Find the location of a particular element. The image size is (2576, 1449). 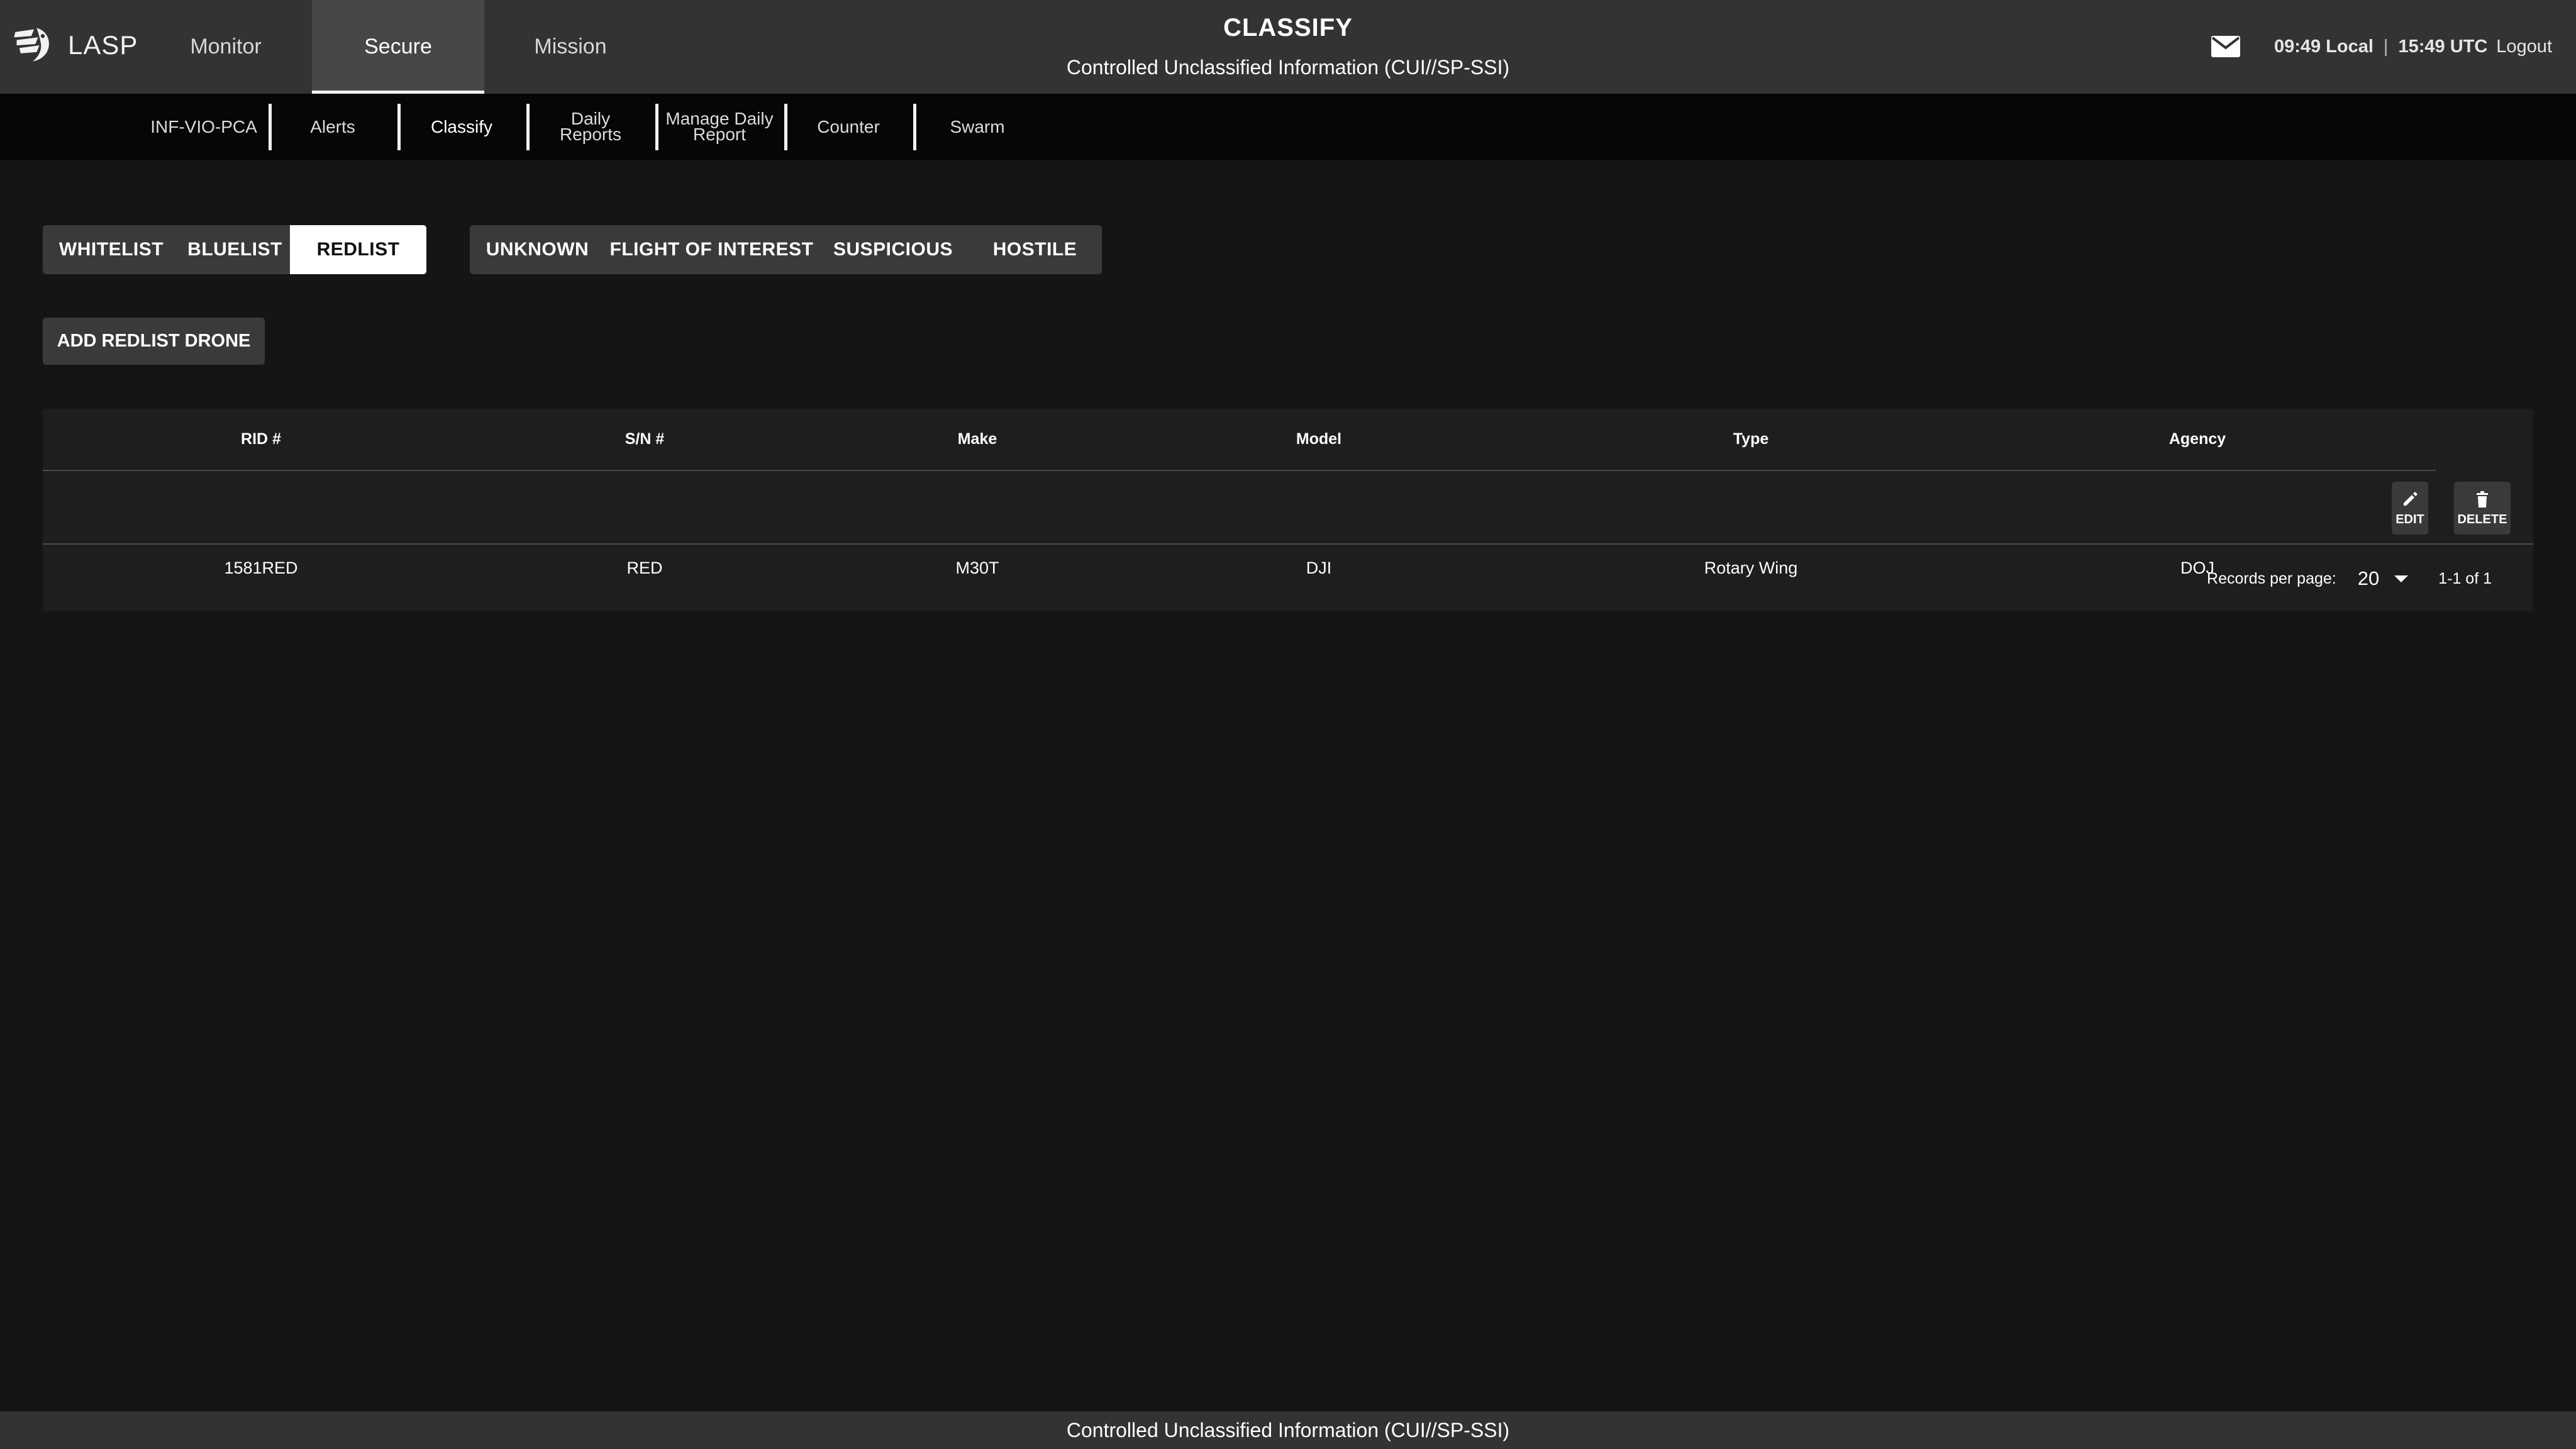

mail-icon is located at coordinates (2225, 46).